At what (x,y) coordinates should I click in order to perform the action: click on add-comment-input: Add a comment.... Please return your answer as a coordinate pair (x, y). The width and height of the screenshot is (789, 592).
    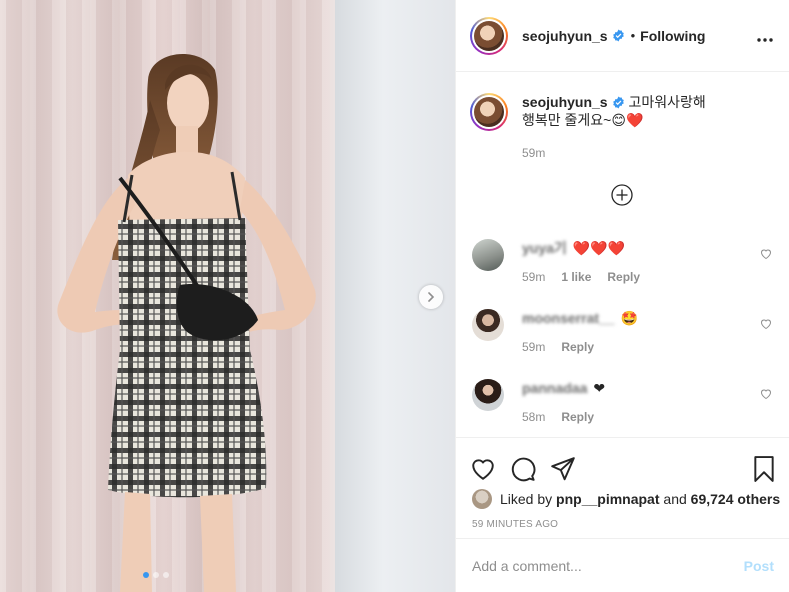
    Looking at the image, I should click on (608, 566).